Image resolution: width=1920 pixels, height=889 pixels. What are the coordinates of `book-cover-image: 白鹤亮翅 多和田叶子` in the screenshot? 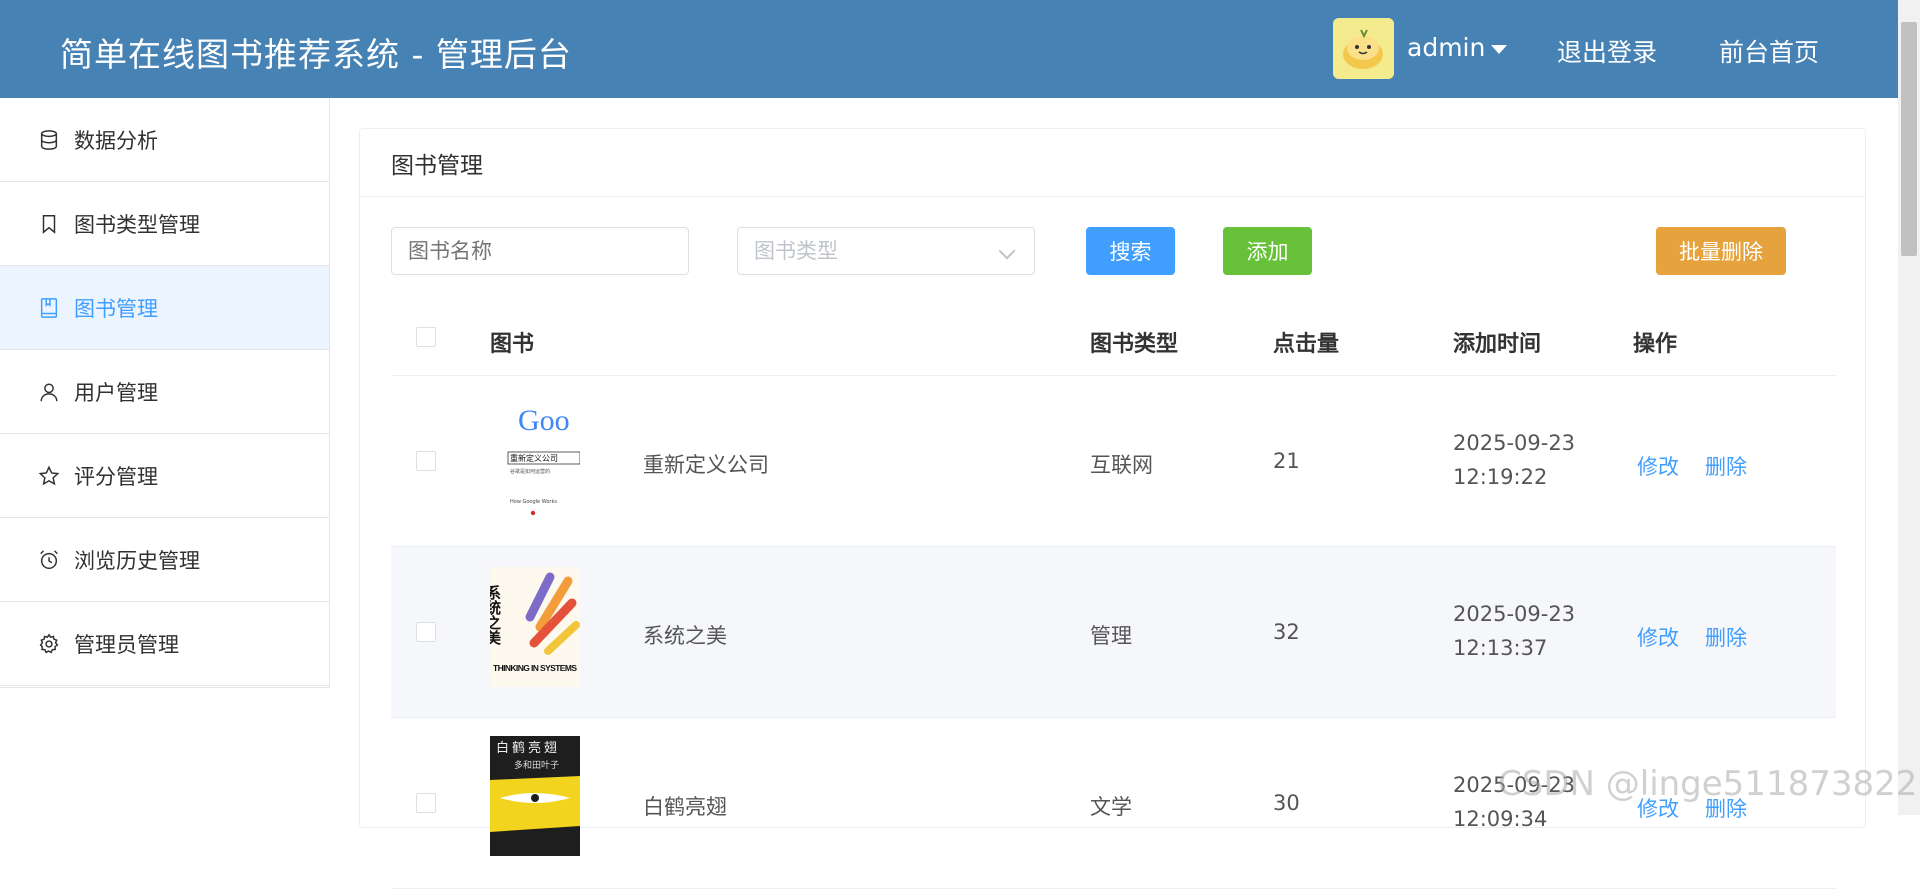 It's located at (535, 796).